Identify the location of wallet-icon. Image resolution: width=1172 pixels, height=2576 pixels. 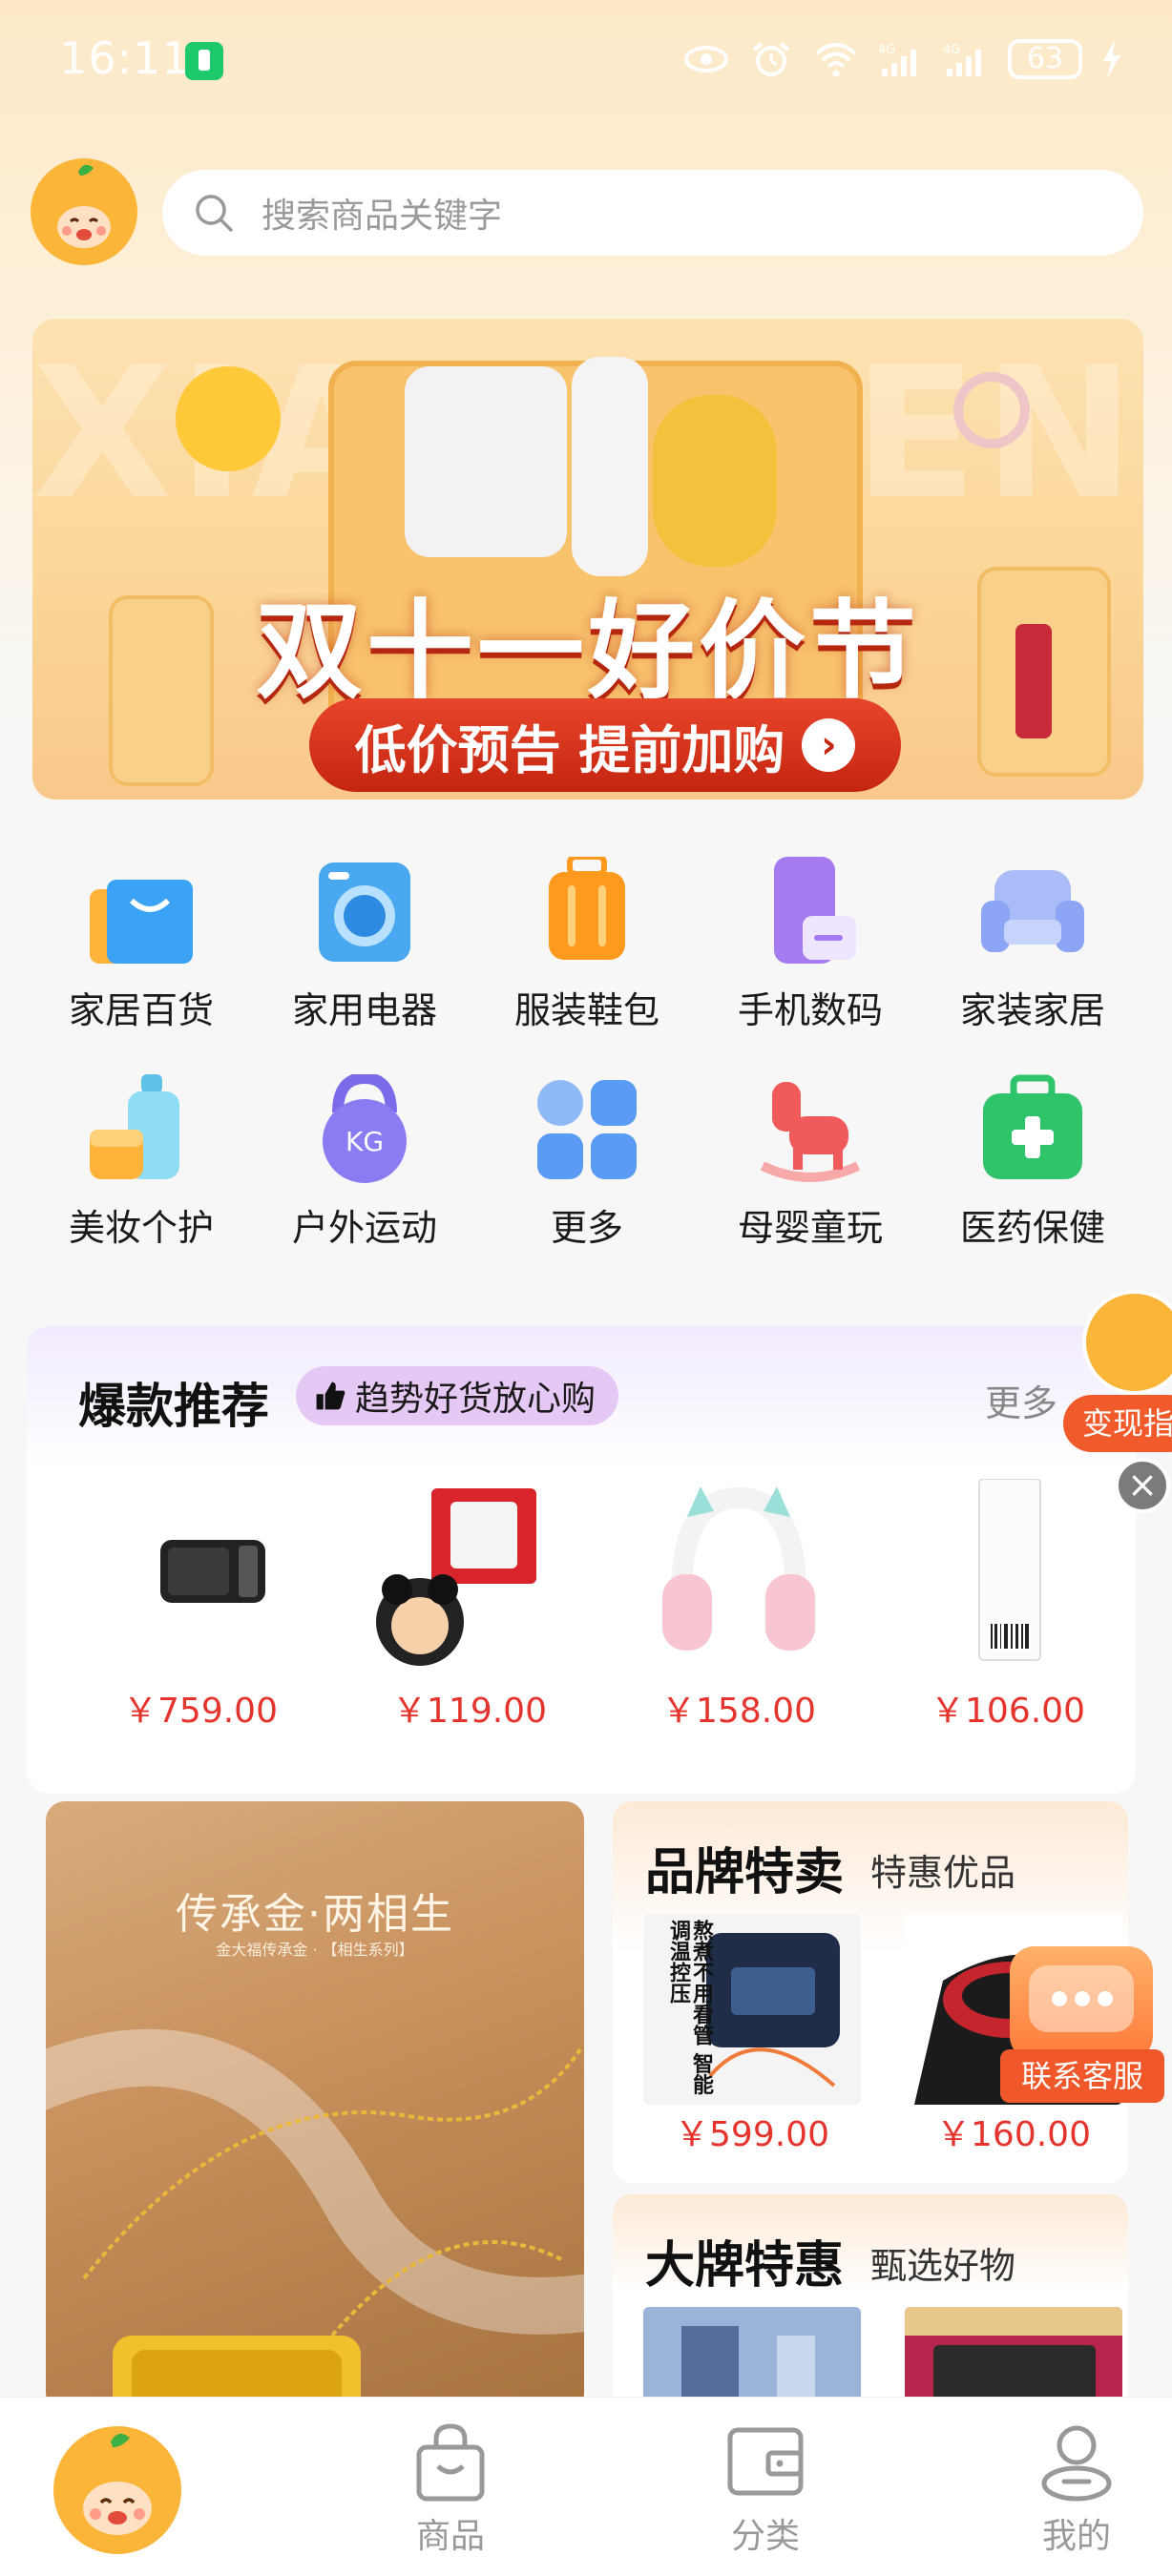
(765, 2461).